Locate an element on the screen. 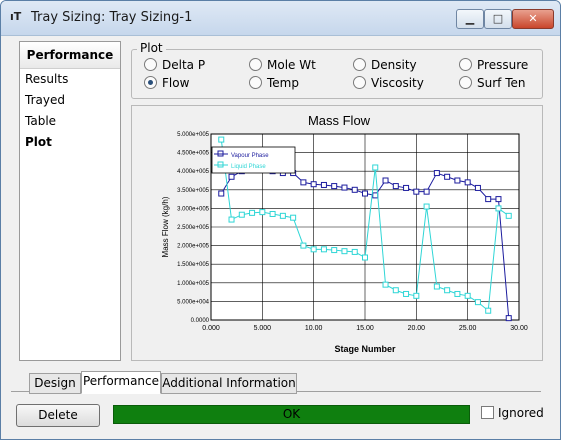 Image resolution: width=561 pixels, height=440 pixels. radio-label: Viscosity is located at coordinates (397, 83).